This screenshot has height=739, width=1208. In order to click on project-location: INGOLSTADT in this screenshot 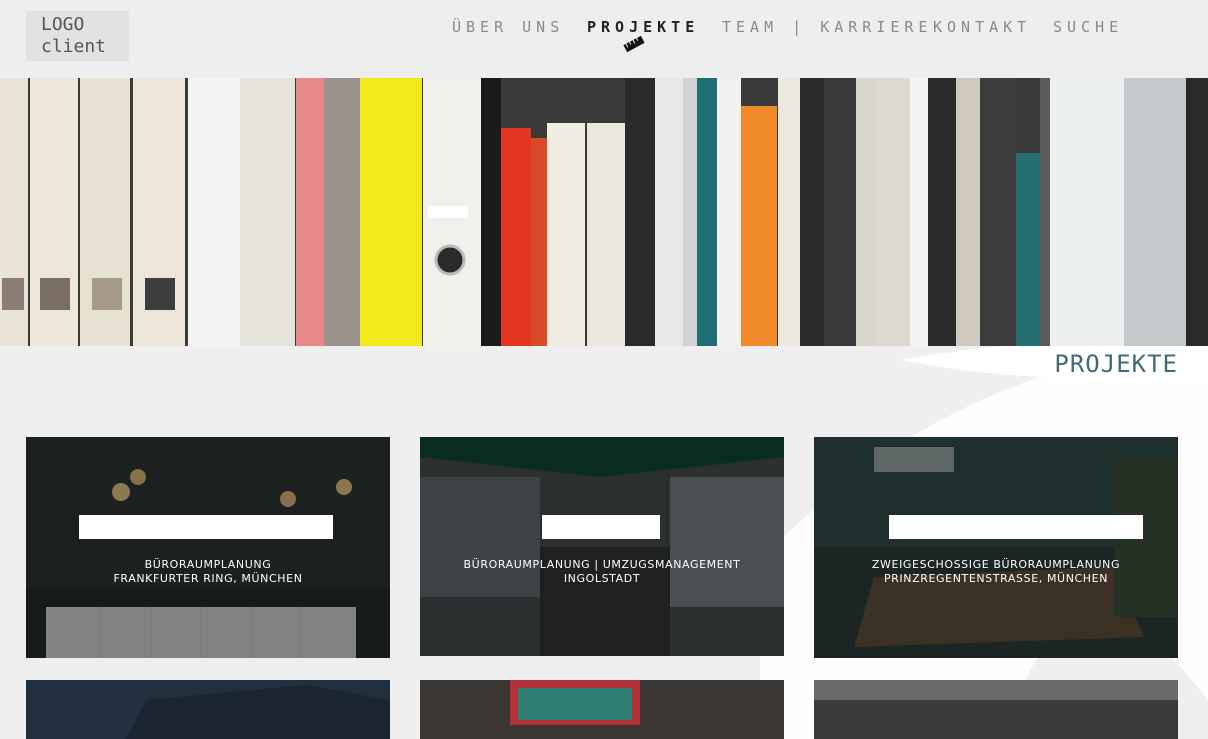, I will do `click(602, 578)`.